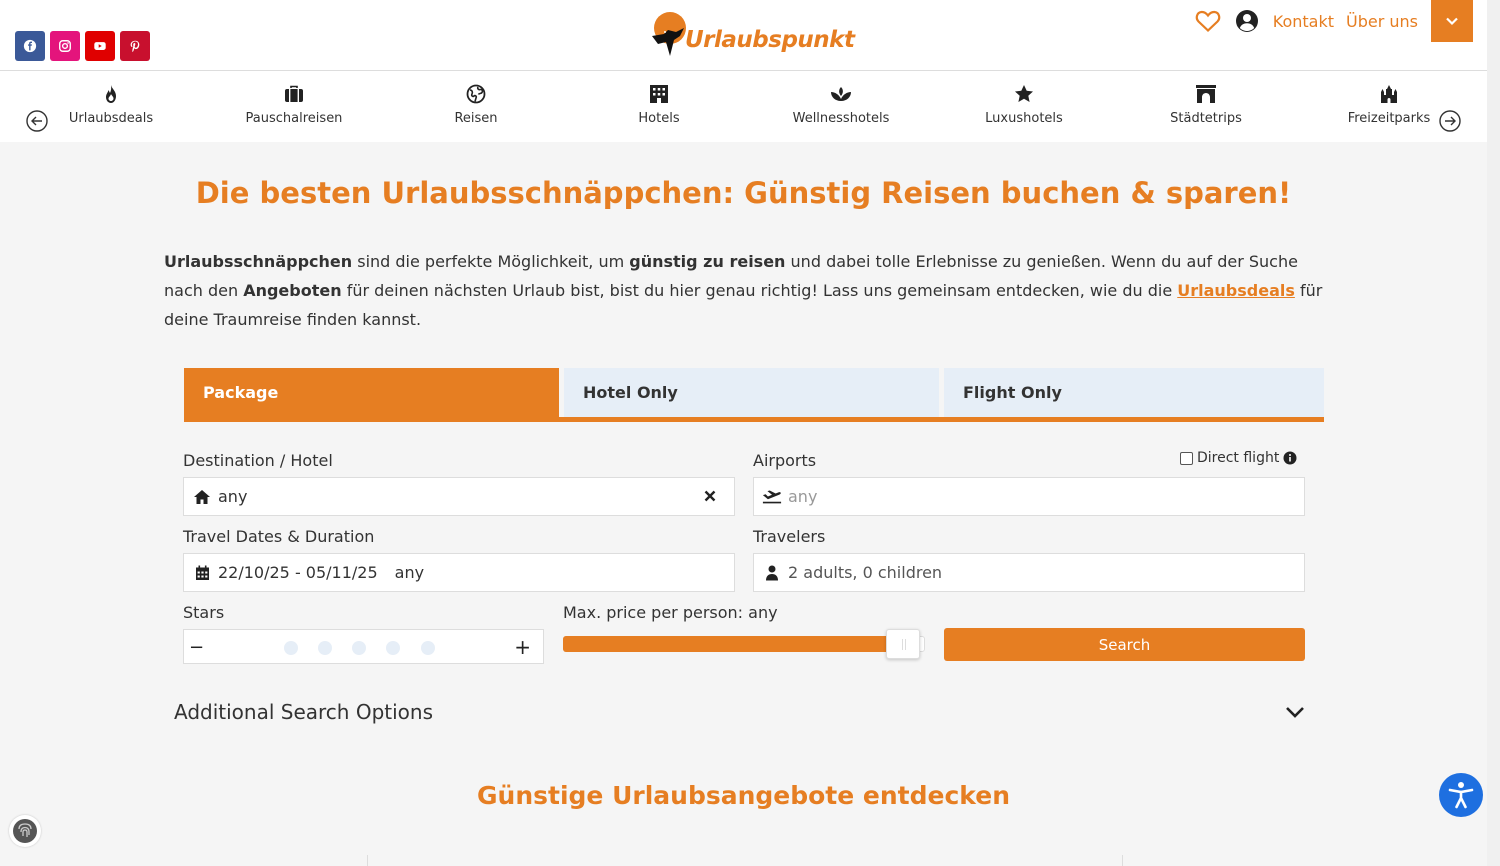 This screenshot has width=1500, height=866. I want to click on urlaubsdeals-link: Urlaubsdeals, so click(1236, 290).